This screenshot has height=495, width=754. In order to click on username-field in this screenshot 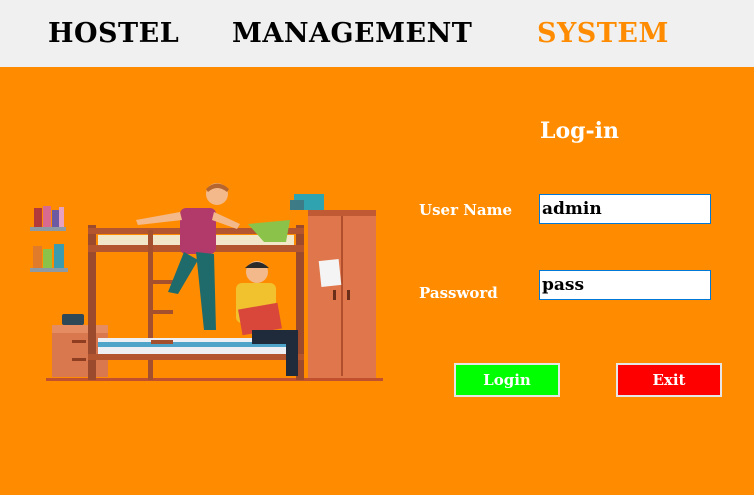, I will do `click(625, 209)`.